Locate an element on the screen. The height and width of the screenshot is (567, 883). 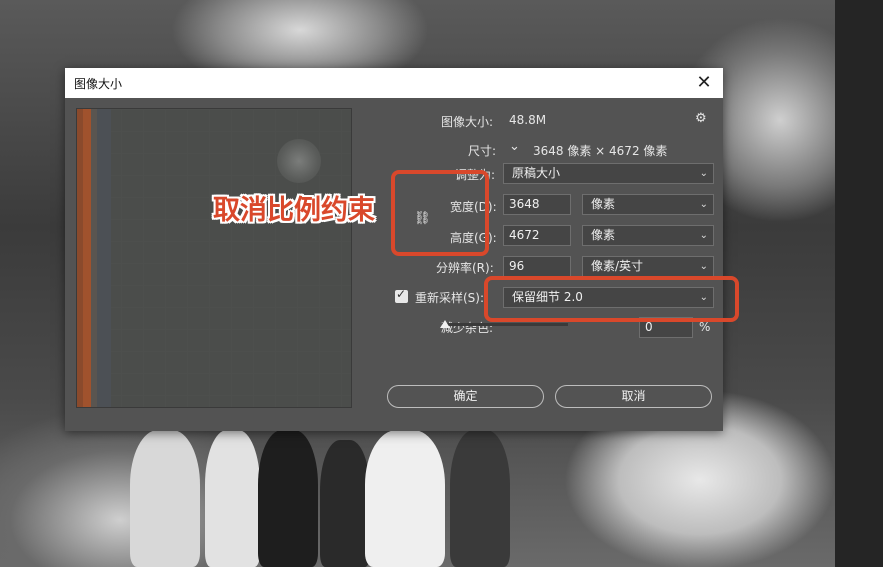
reduce-noise-unit: % is located at coordinates (705, 327).